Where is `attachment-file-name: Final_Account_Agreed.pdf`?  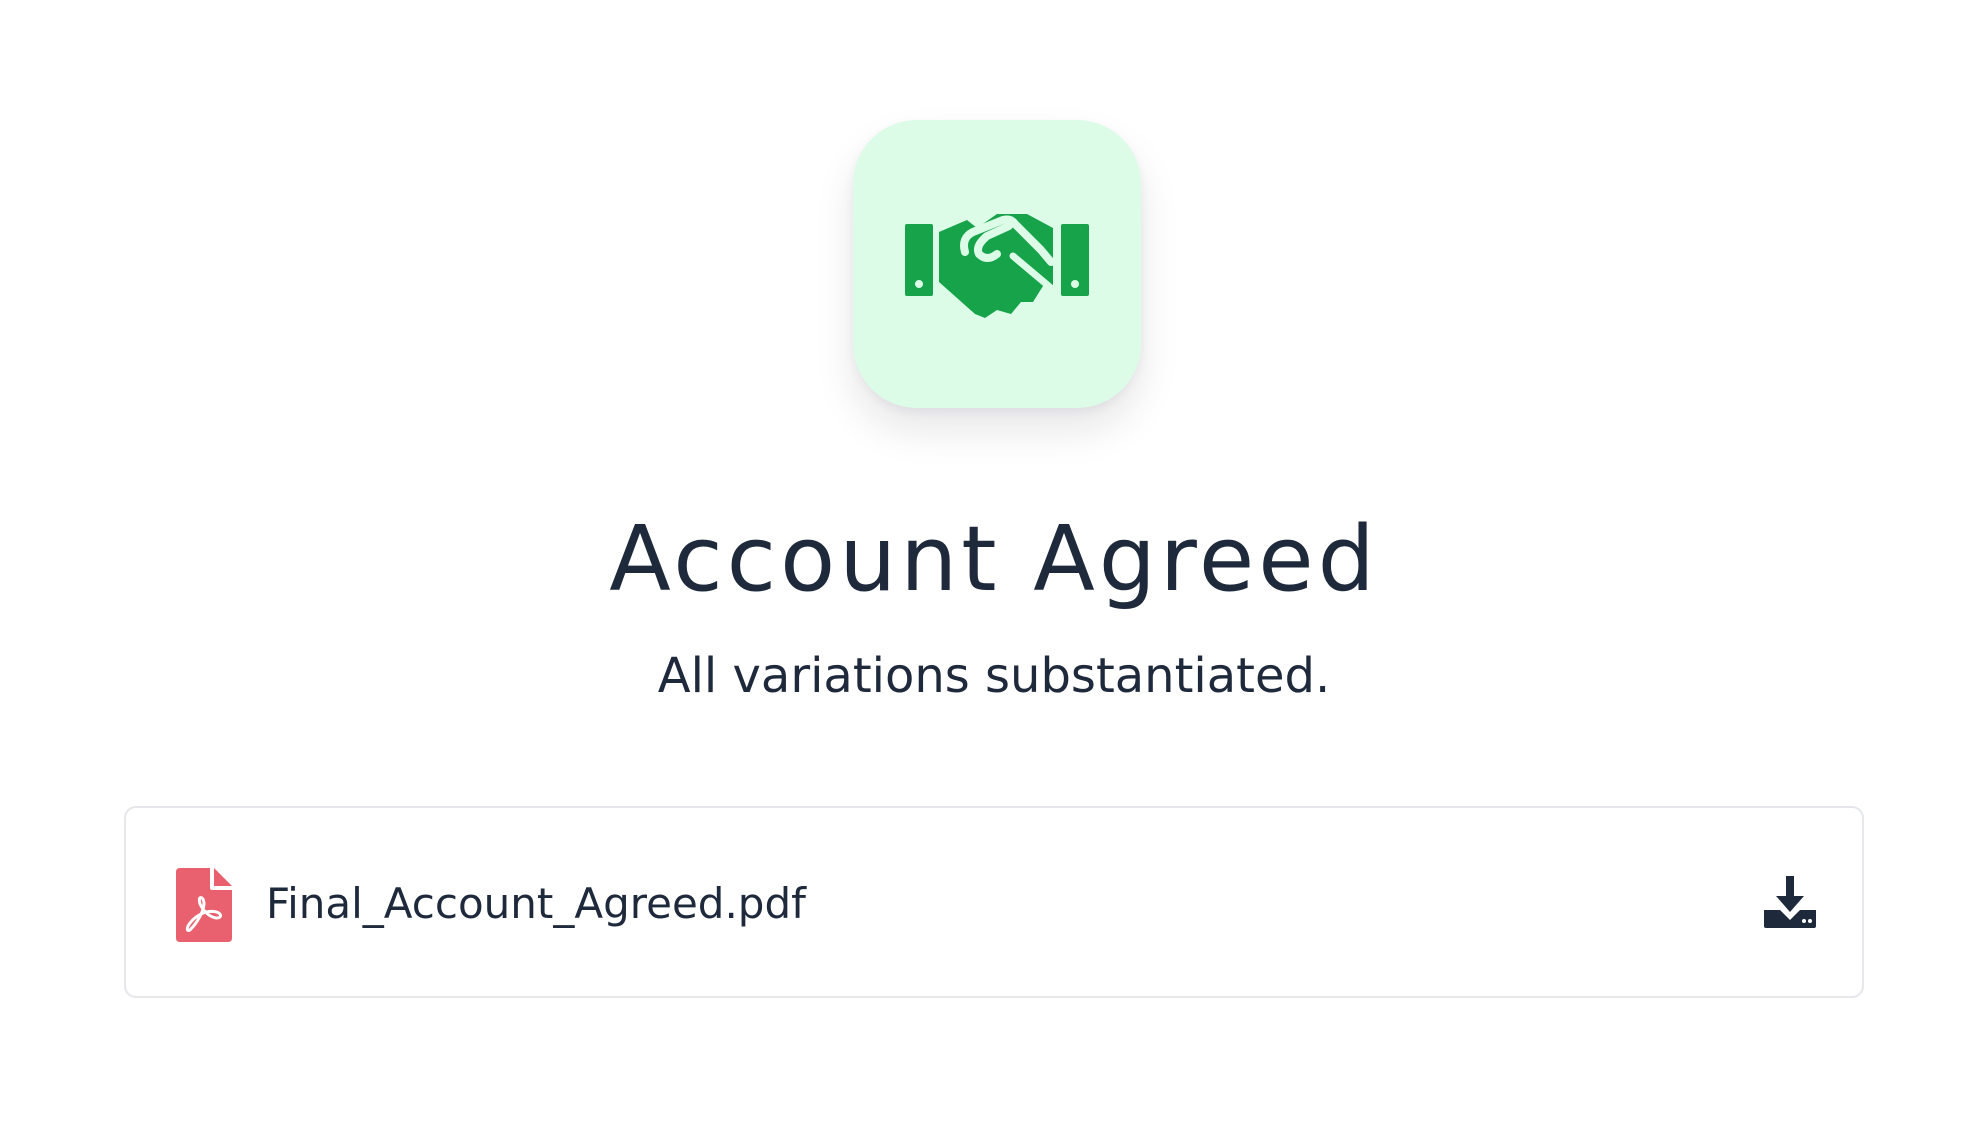
attachment-file-name: Final_Account_Agreed.pdf is located at coordinates (536, 904).